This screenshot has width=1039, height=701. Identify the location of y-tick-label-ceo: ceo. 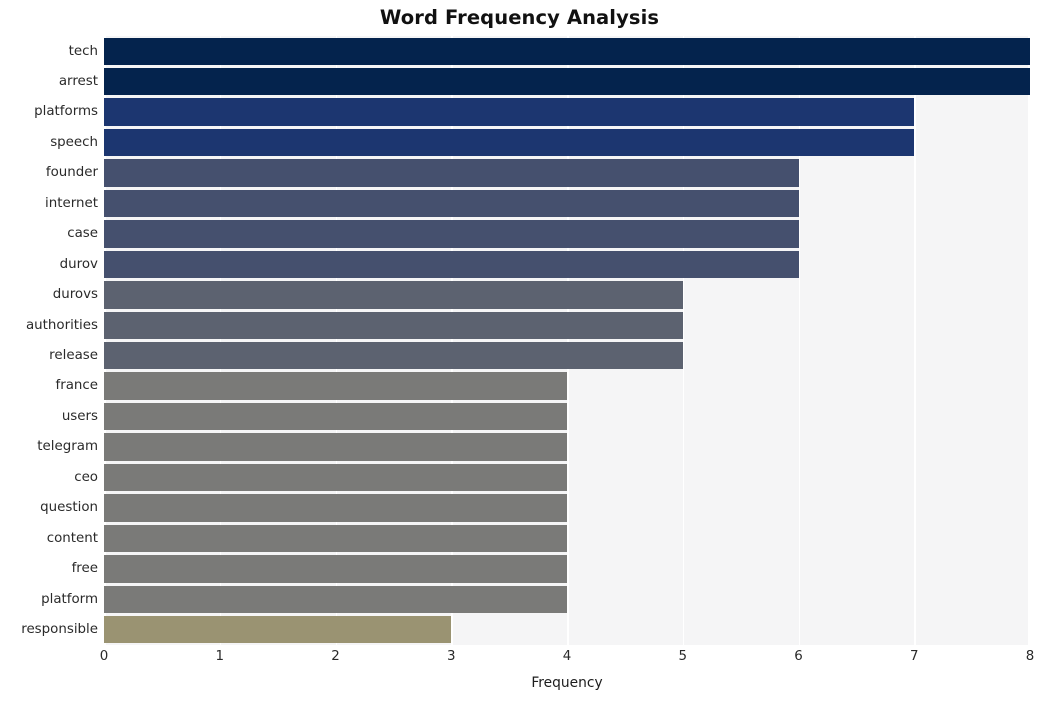
(86, 477).